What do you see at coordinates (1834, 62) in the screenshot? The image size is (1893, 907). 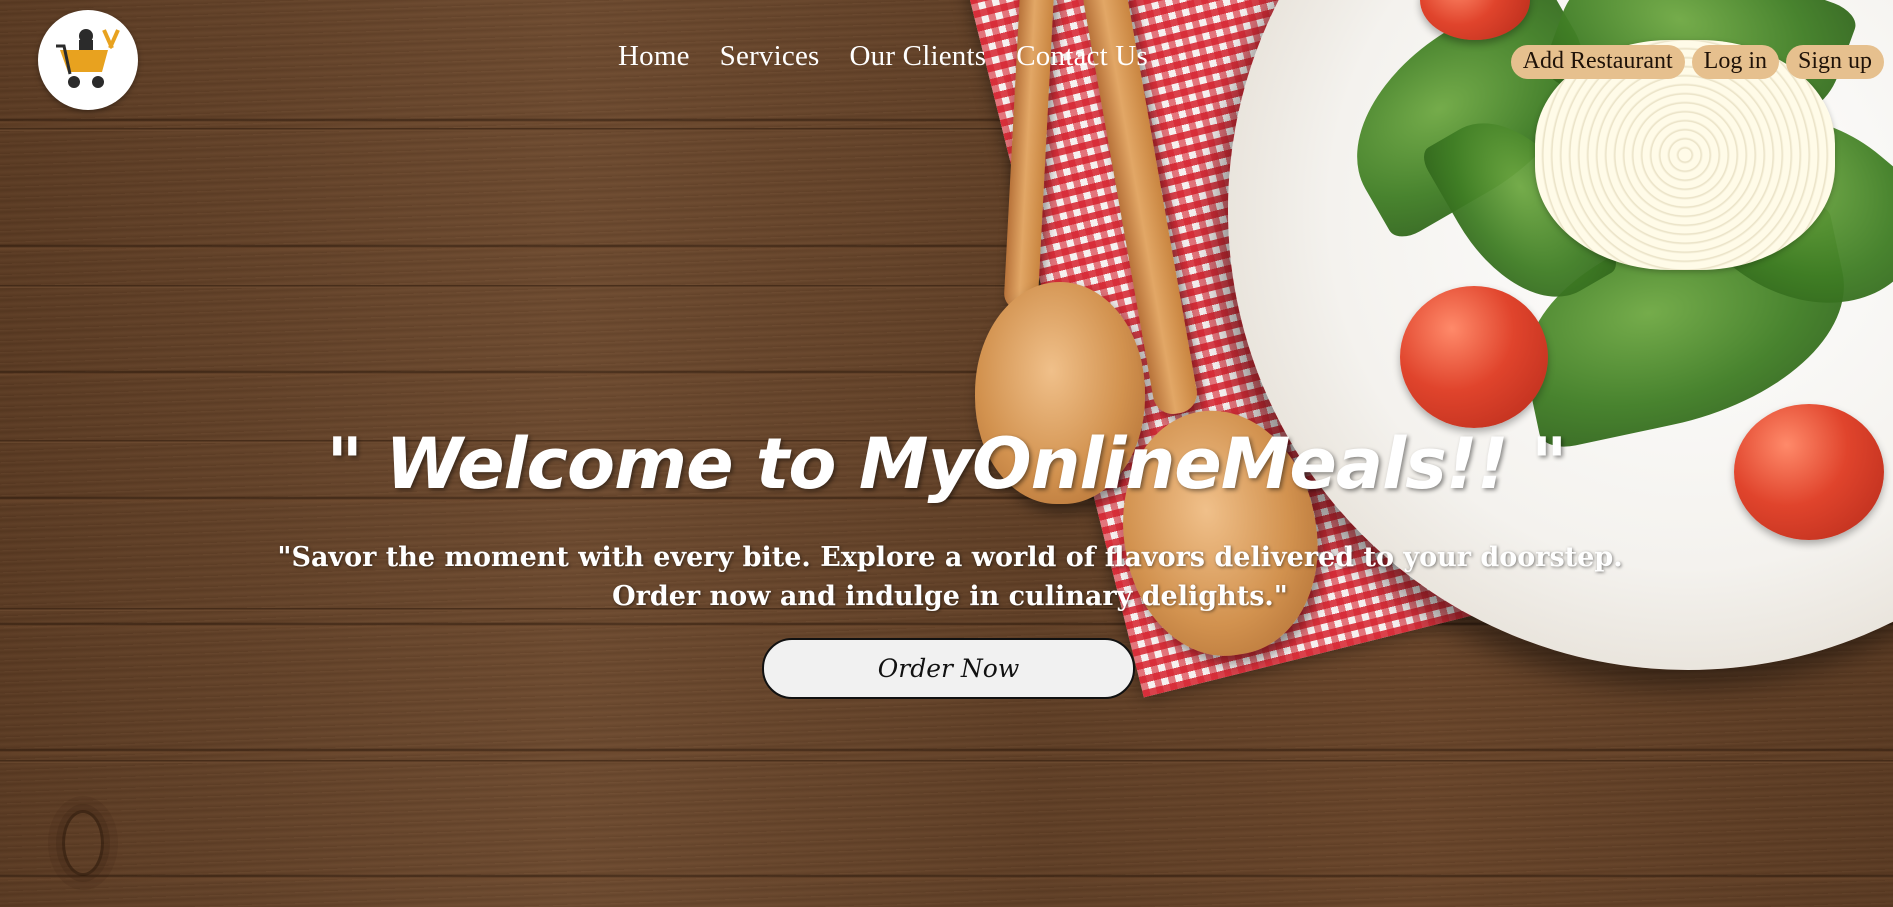 I see `signup-button: Sign up` at bounding box center [1834, 62].